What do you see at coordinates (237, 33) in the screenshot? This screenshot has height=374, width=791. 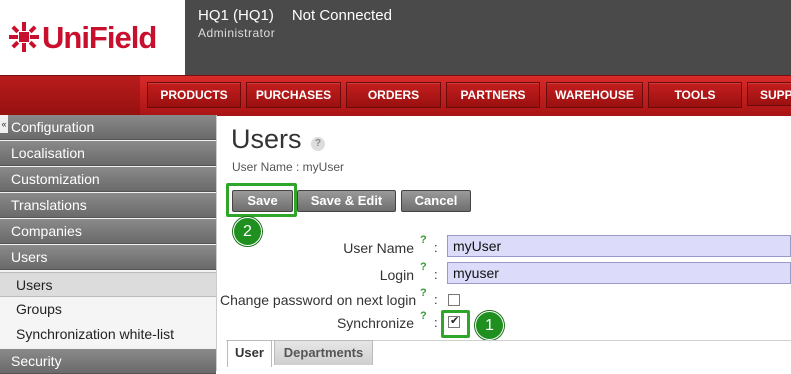 I see `current-user: Administrator` at bounding box center [237, 33].